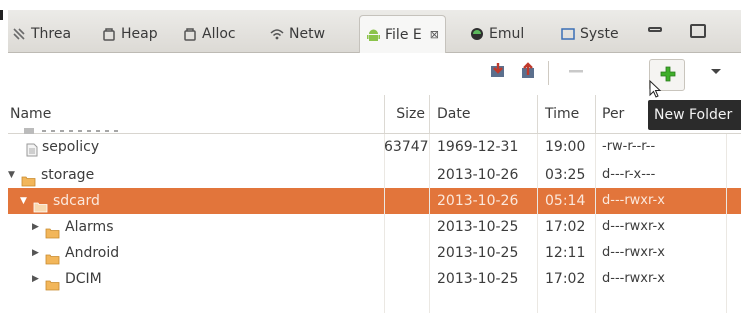 The width and height of the screenshot is (741, 313). Describe the element at coordinates (562, 114) in the screenshot. I see `column-time: Time` at that location.